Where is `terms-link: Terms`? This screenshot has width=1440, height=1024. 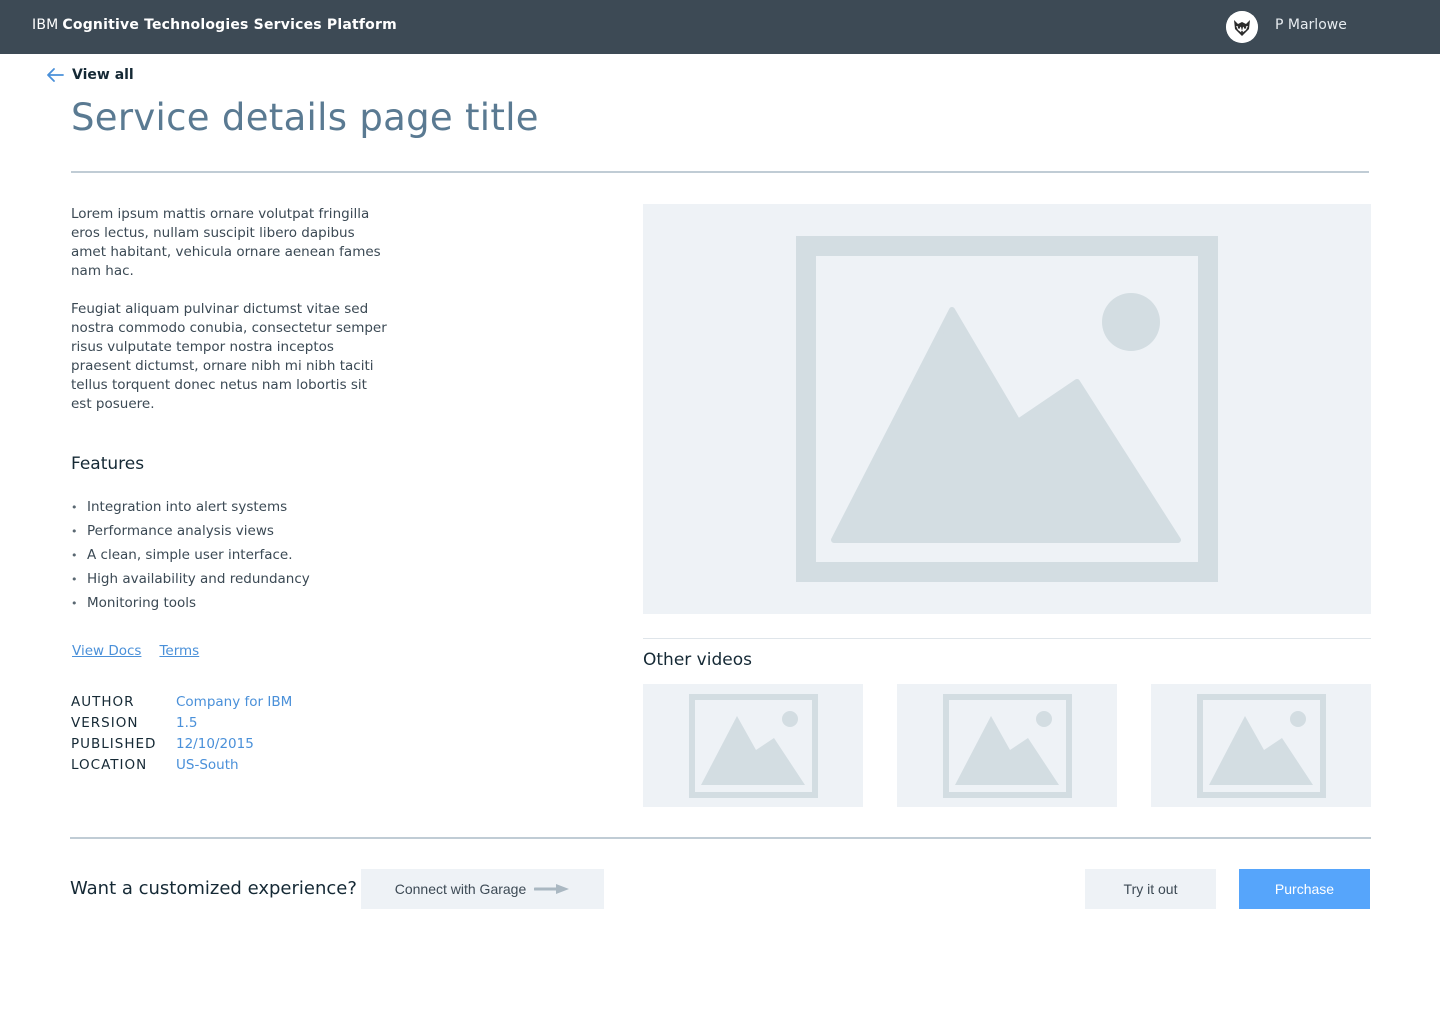 terms-link: Terms is located at coordinates (179, 651).